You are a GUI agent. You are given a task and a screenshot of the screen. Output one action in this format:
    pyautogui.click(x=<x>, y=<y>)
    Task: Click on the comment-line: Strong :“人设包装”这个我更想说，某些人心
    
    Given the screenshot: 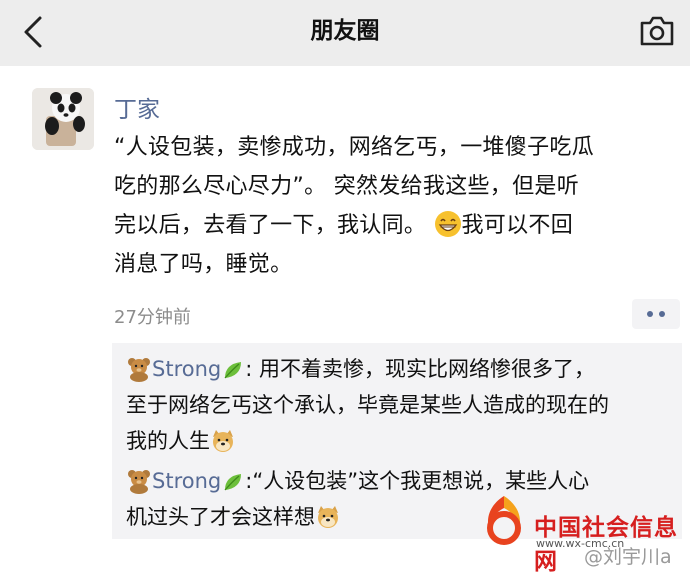 What is the action you would take?
    pyautogui.click(x=398, y=481)
    